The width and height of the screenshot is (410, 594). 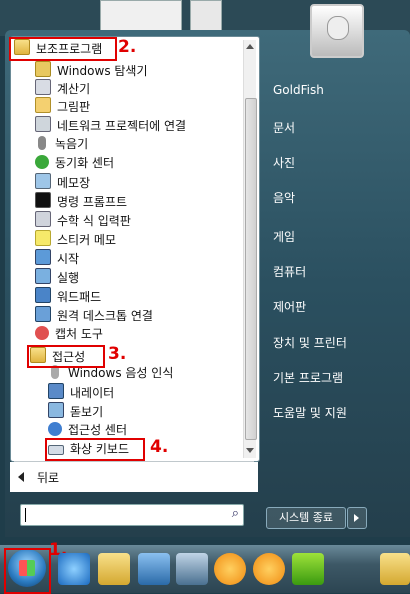 I want to click on program-item: 녹음기, so click(x=61, y=144).